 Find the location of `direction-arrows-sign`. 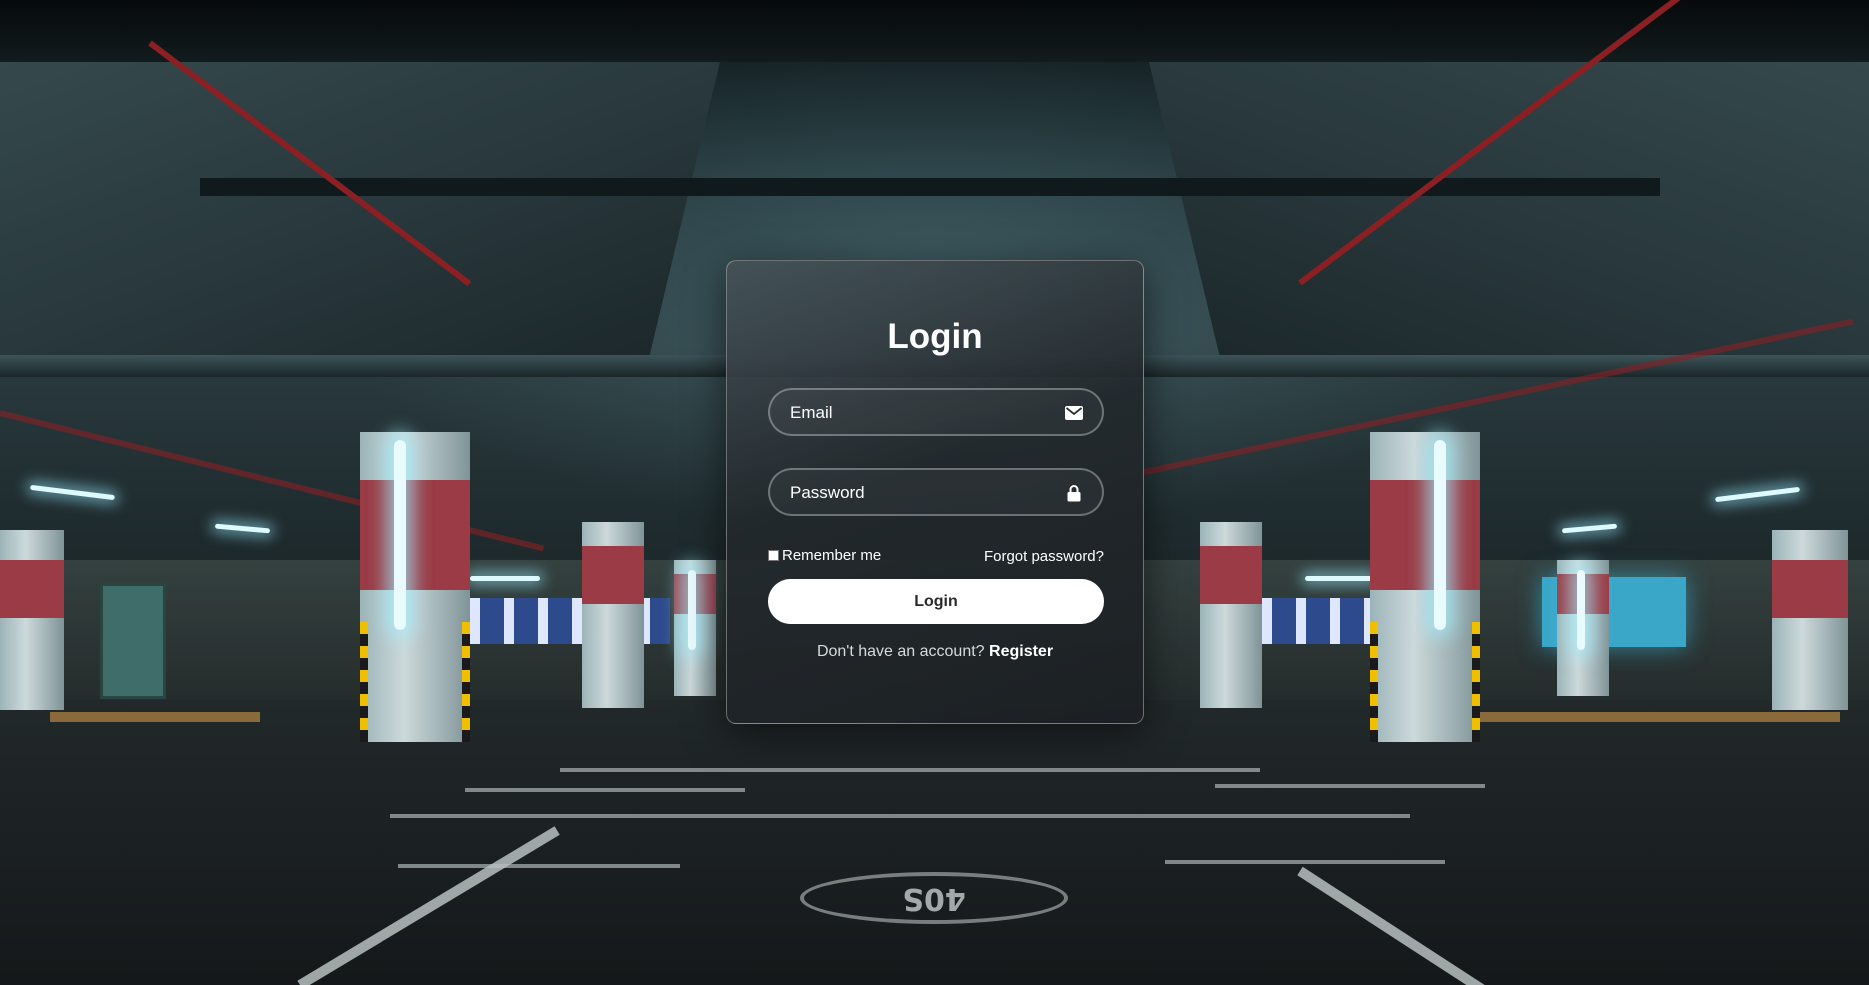

direction-arrows-sign is located at coordinates (1317, 621).